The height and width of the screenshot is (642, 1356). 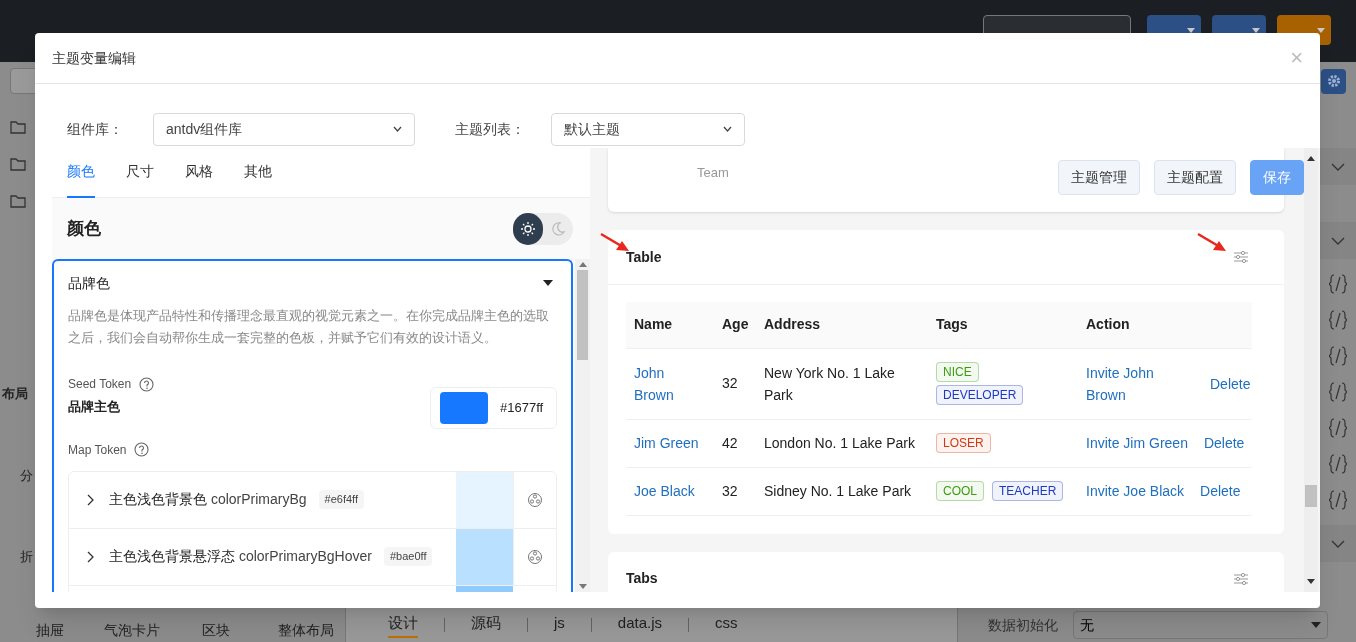 I want to click on tag: LOSER, so click(x=963, y=443).